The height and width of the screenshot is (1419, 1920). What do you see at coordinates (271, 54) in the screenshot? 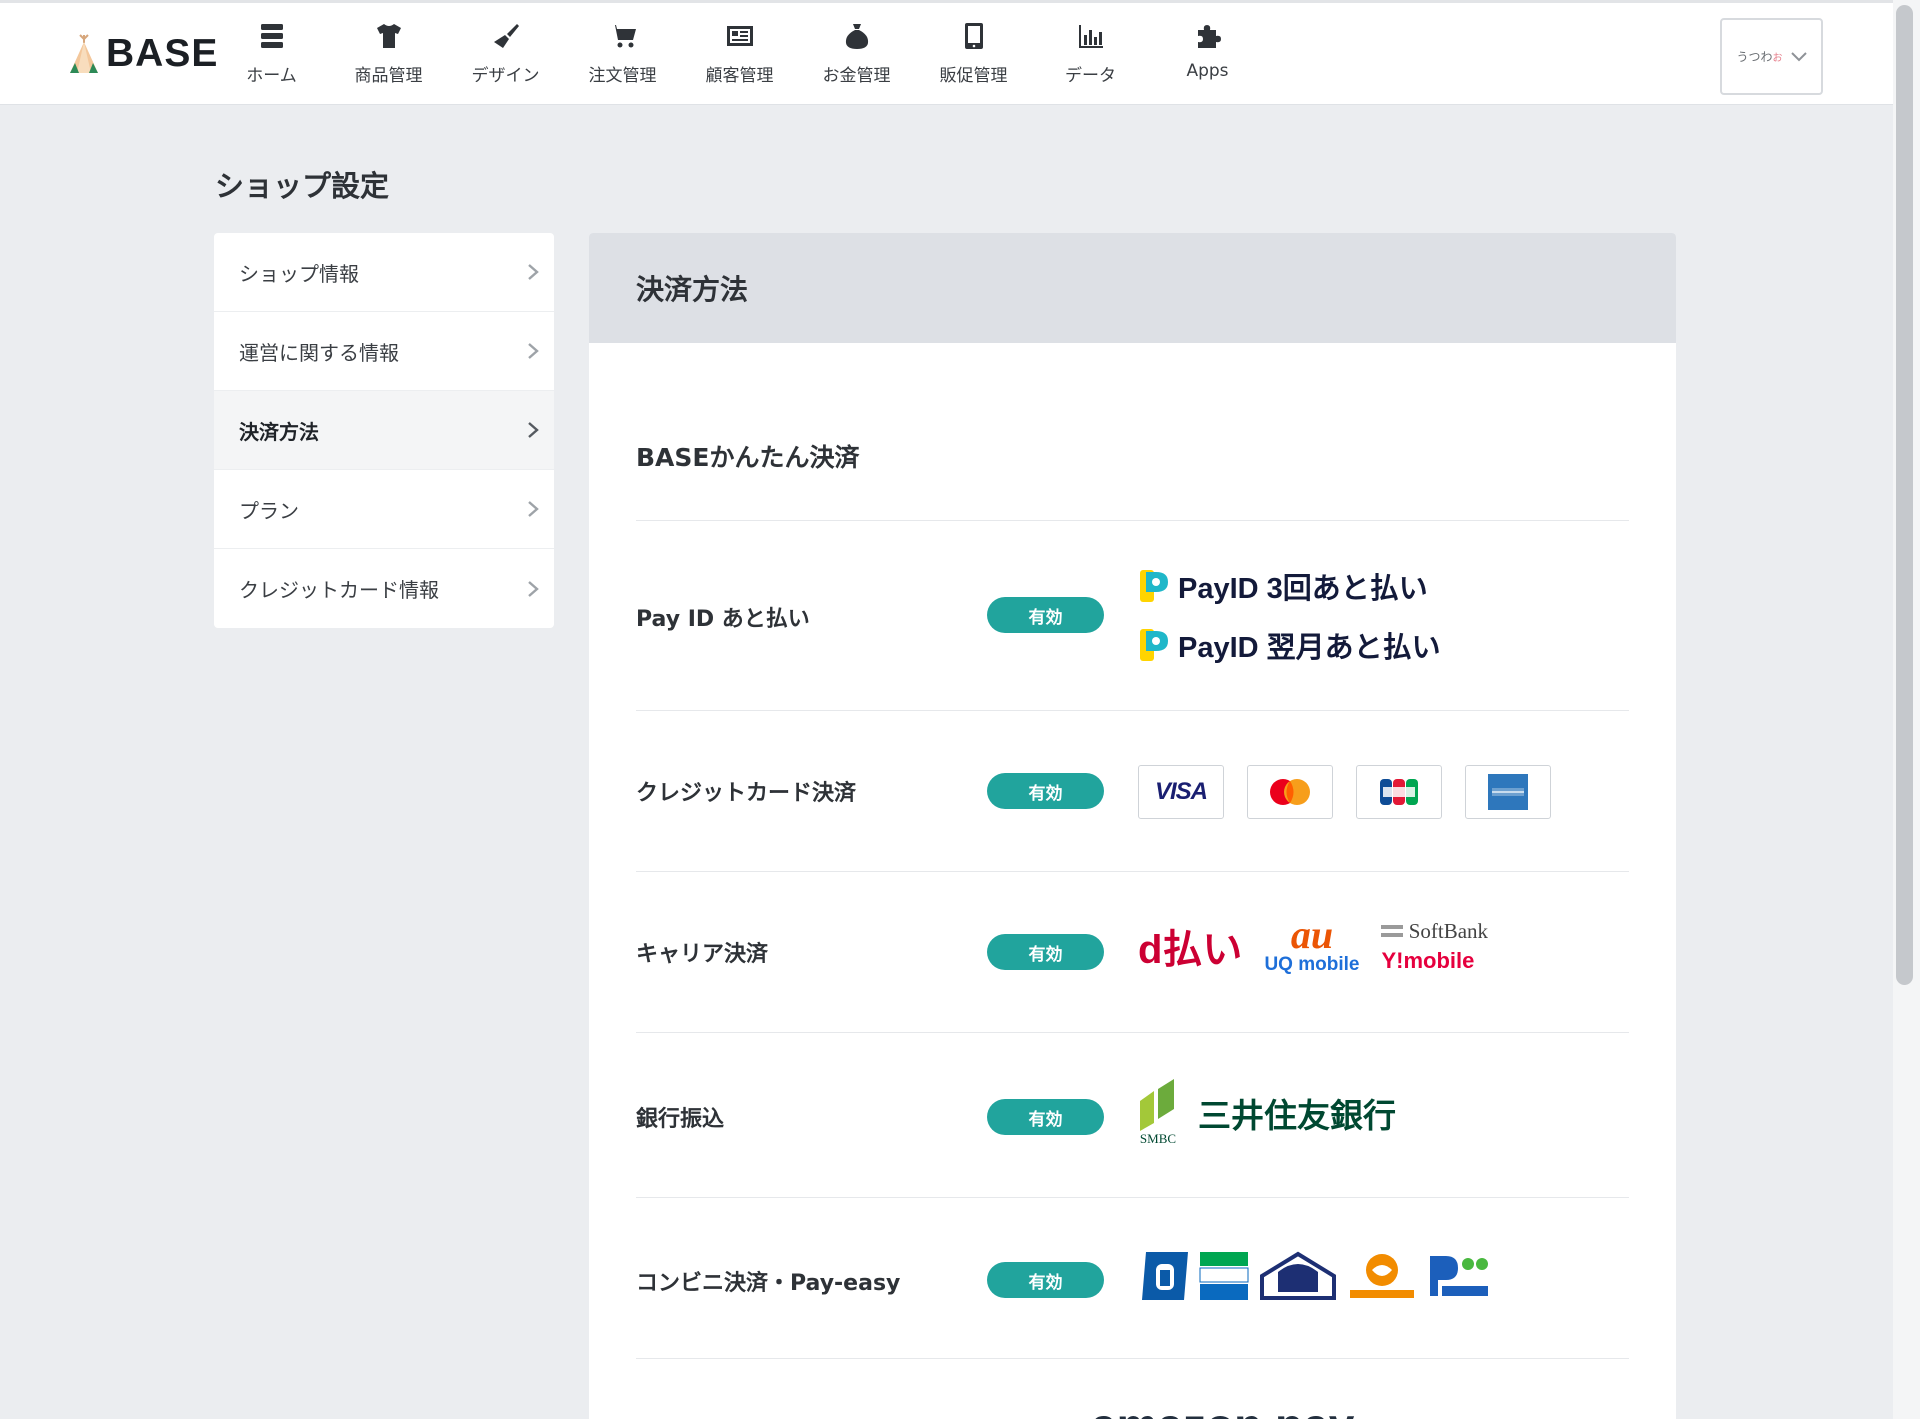
I see `nav-home: ホーム` at bounding box center [271, 54].